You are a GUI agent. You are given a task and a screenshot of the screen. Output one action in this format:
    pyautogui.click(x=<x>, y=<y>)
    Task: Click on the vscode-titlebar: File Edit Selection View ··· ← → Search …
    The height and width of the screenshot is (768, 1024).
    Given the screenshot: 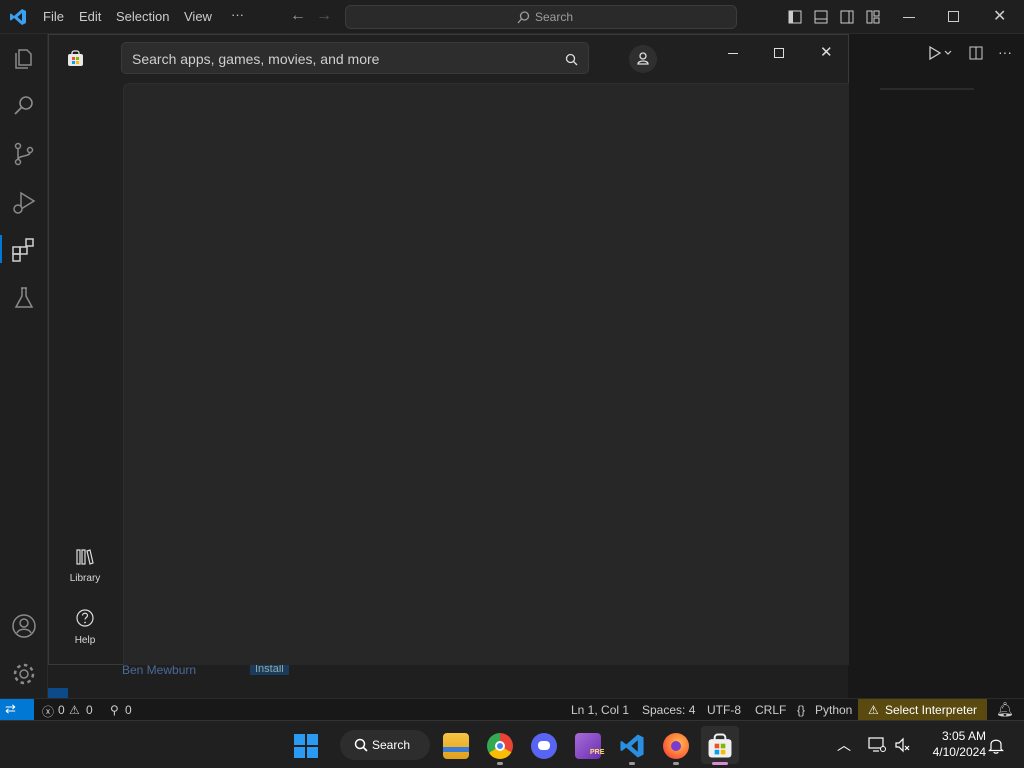 What is the action you would take?
    pyautogui.click(x=512, y=17)
    